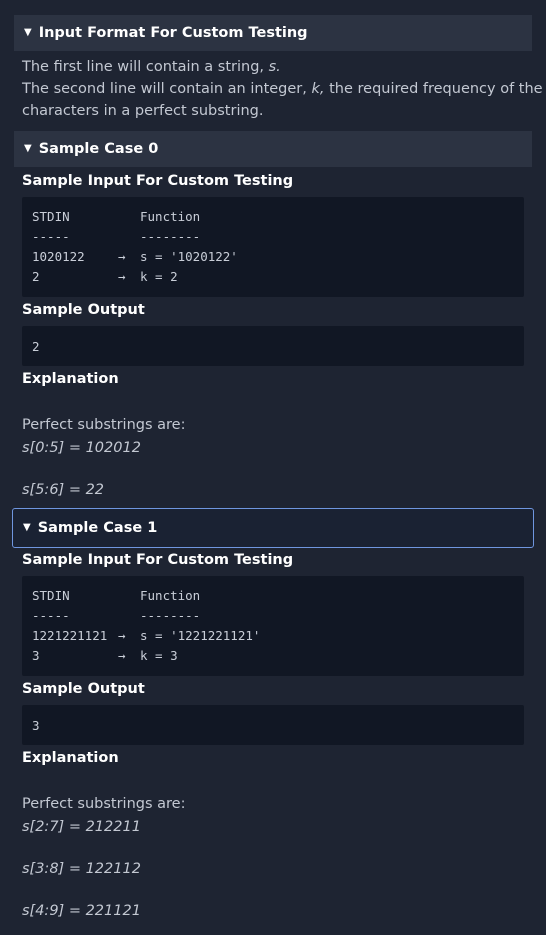  I want to click on sample-case-1-title: Sample Case 1, so click(97, 528).